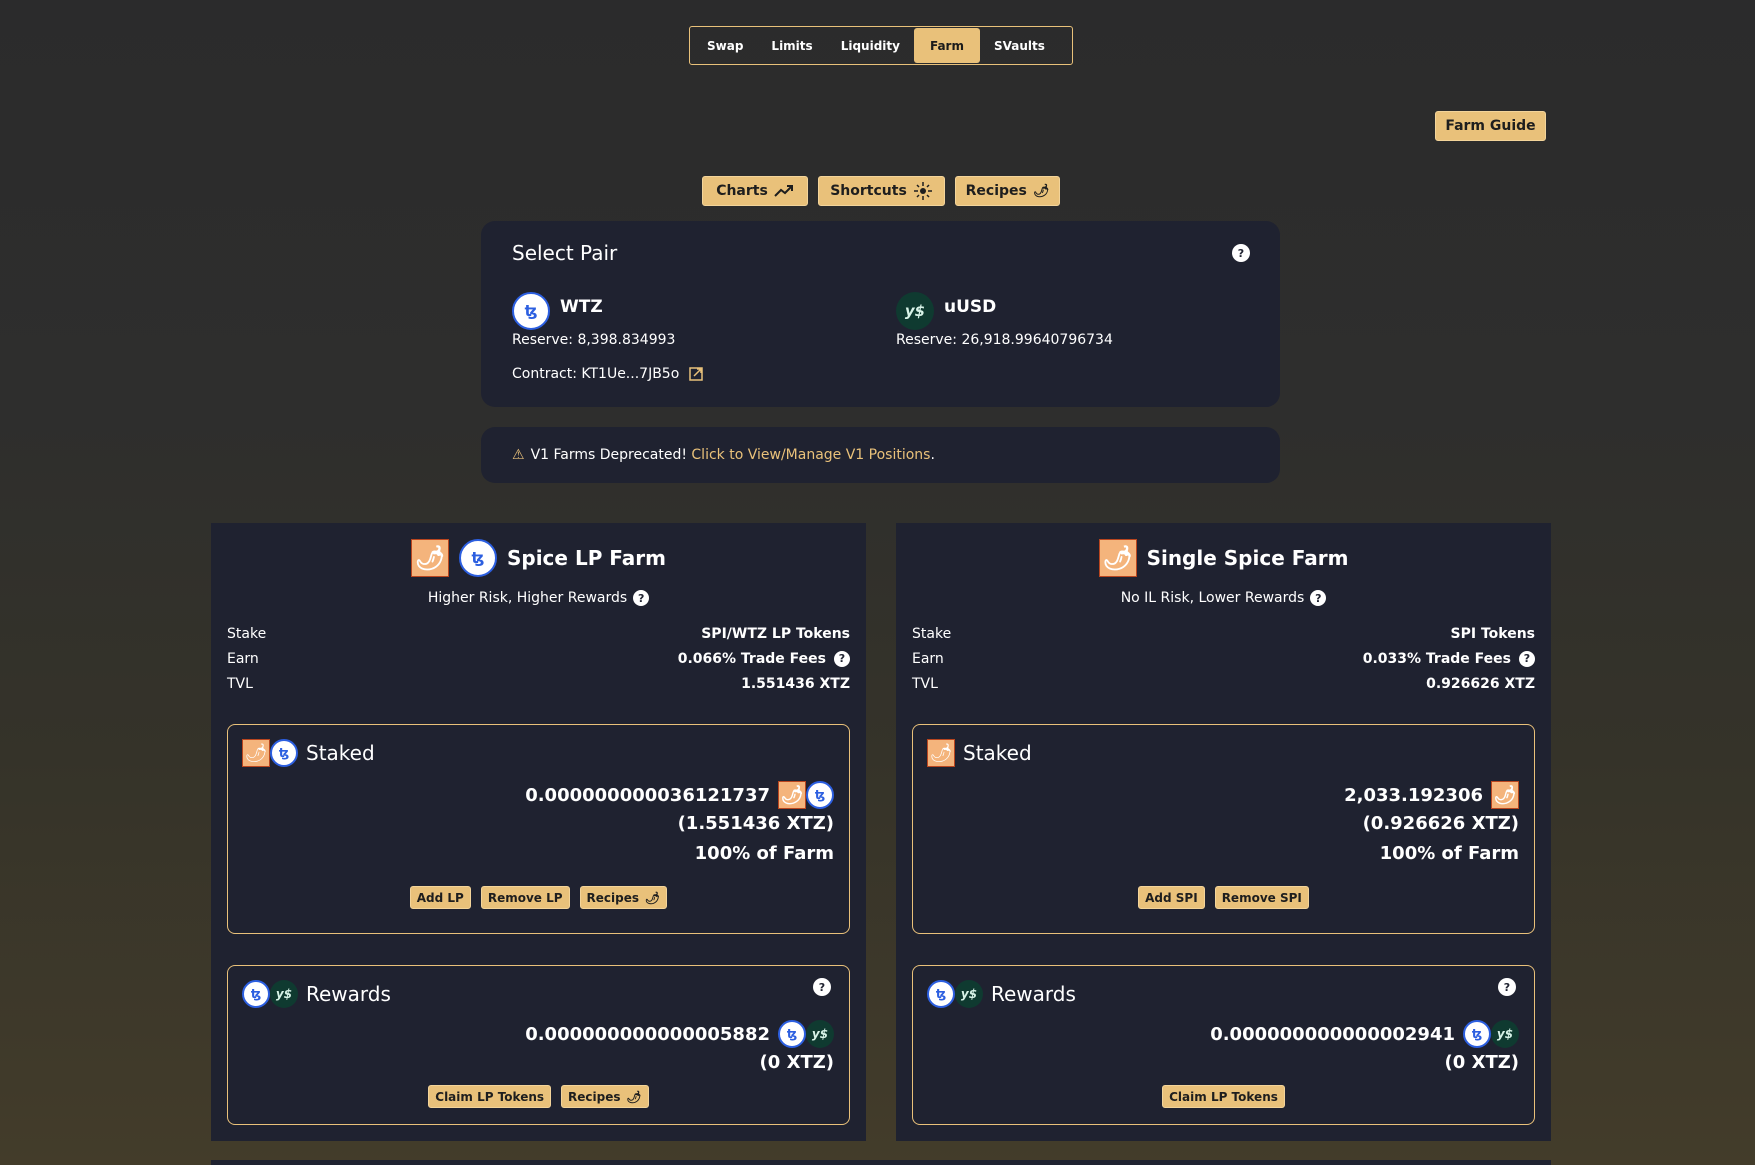 This screenshot has height=1165, width=1755. What do you see at coordinates (1490, 126) in the screenshot?
I see `farm-guide-button: Farm Guide` at bounding box center [1490, 126].